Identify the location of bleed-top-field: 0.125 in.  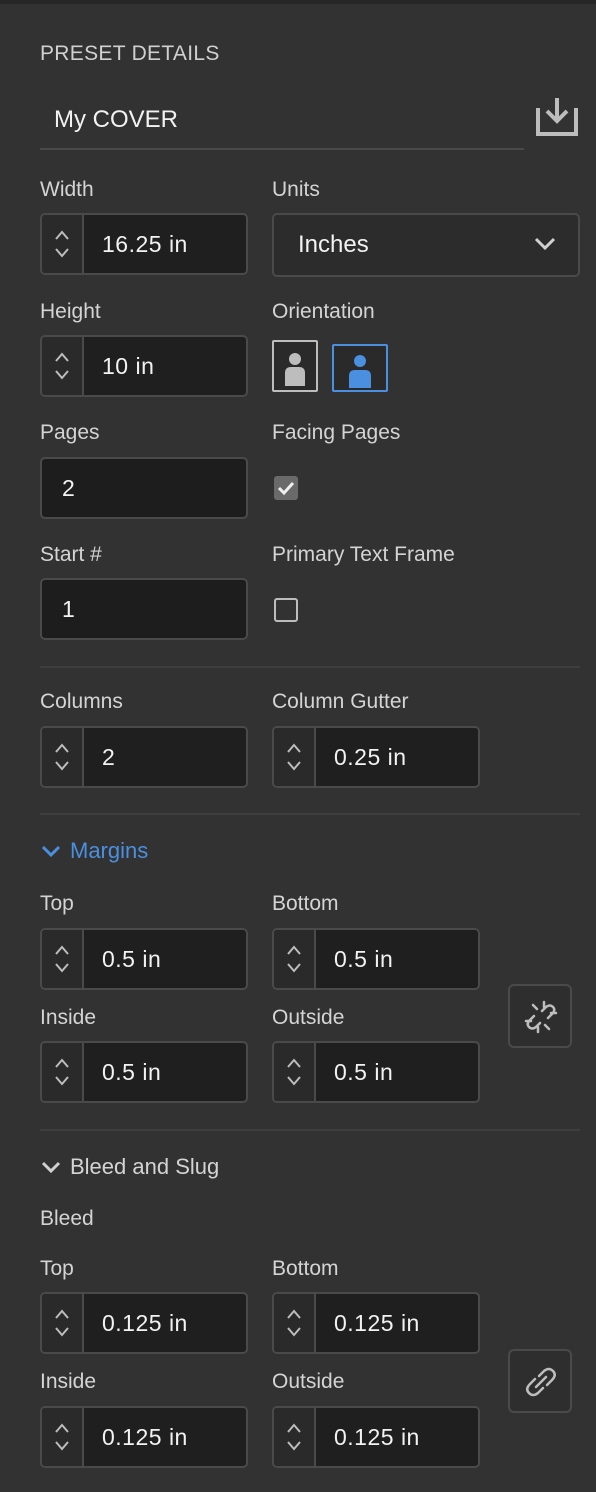
(144, 1323).